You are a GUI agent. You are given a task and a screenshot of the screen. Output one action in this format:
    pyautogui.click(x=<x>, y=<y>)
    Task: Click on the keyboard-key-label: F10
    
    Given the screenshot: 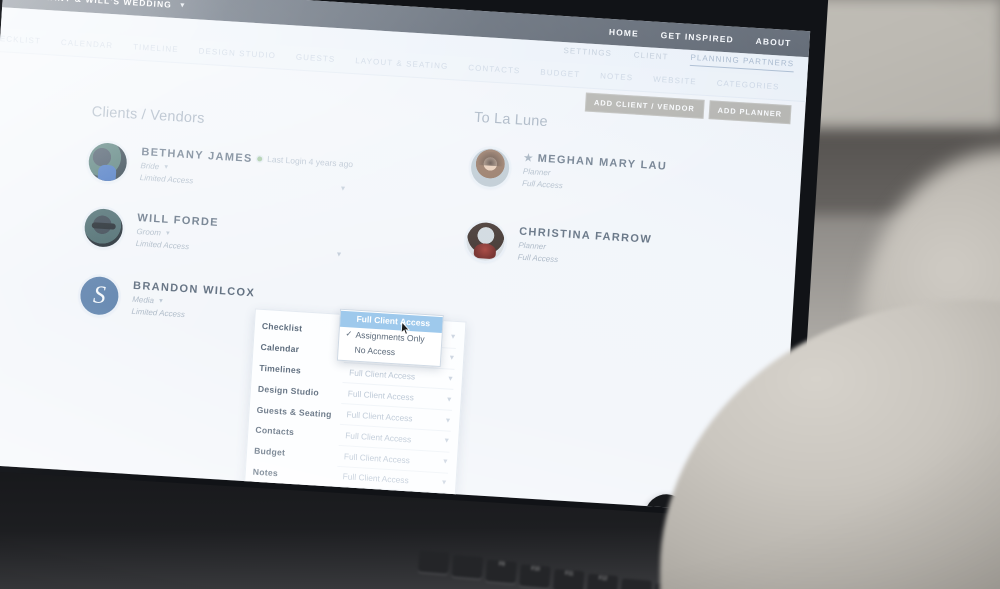 What is the action you would take?
    pyautogui.click(x=535, y=569)
    